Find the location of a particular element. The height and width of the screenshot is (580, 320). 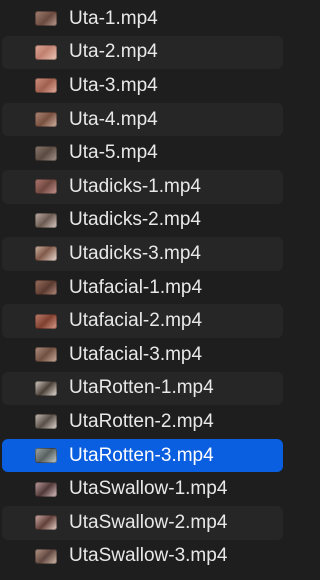

file-row-uta-3: Uta-3.mp4 is located at coordinates (142, 86).